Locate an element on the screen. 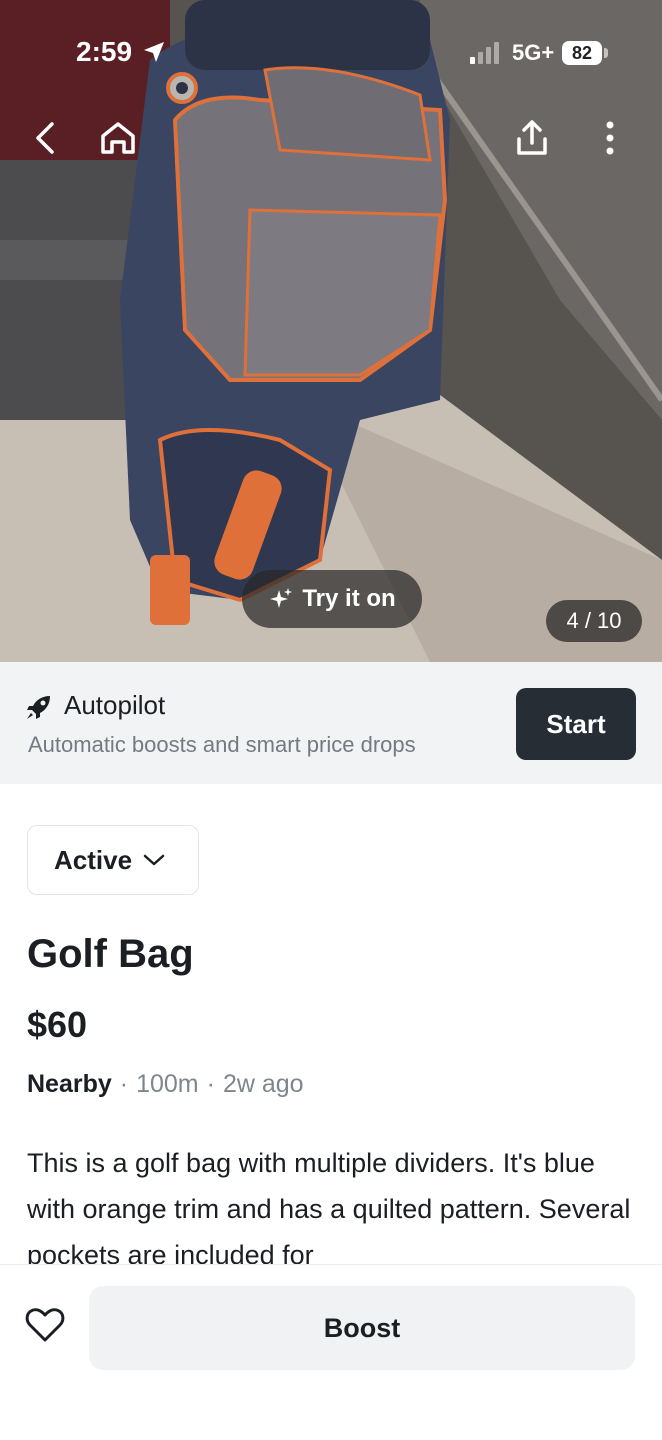 Image resolution: width=662 pixels, height=1440 pixels. network-type: 5G+ is located at coordinates (533, 52).